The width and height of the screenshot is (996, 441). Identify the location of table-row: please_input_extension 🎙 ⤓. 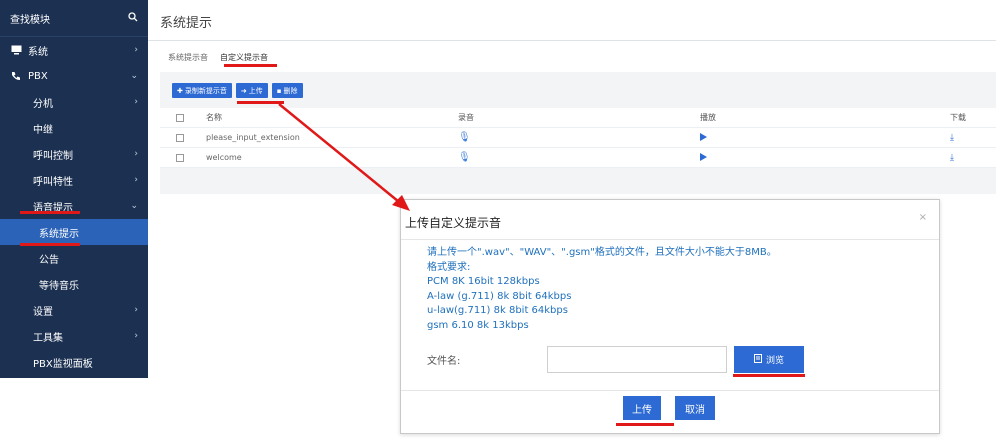
(578, 138).